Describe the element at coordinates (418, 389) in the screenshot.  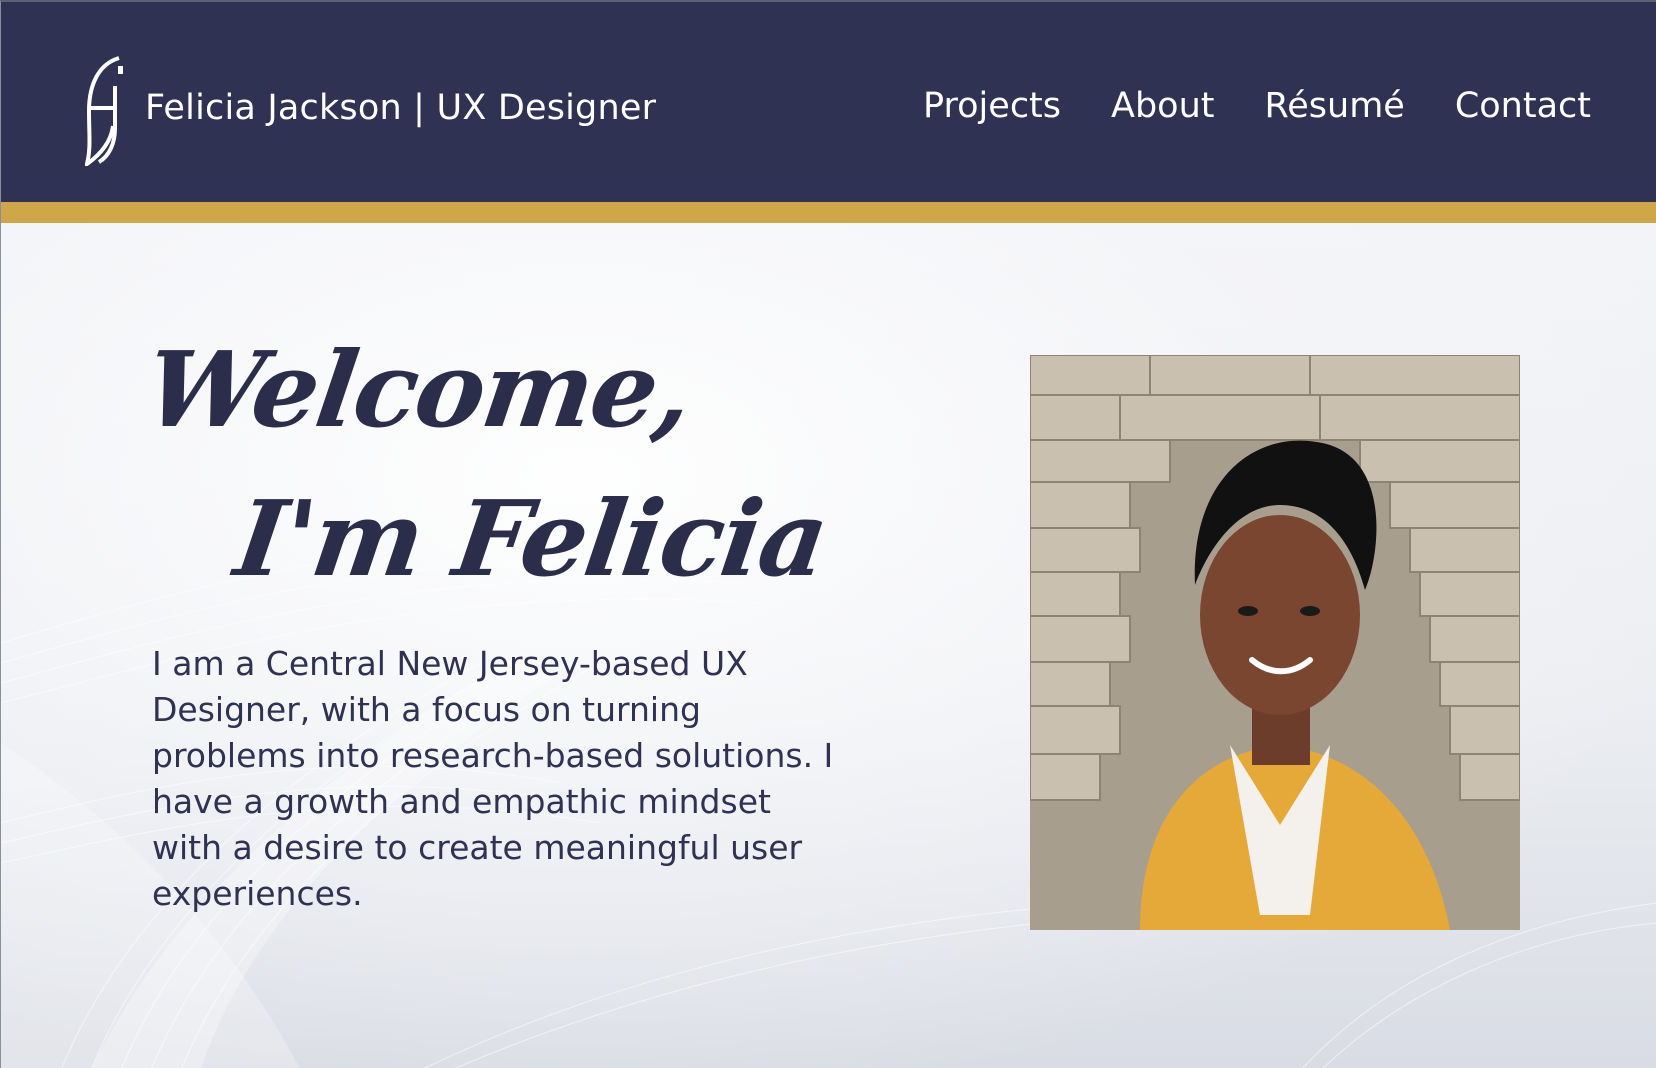
I see `welcome-heading: Welcome,` at that location.